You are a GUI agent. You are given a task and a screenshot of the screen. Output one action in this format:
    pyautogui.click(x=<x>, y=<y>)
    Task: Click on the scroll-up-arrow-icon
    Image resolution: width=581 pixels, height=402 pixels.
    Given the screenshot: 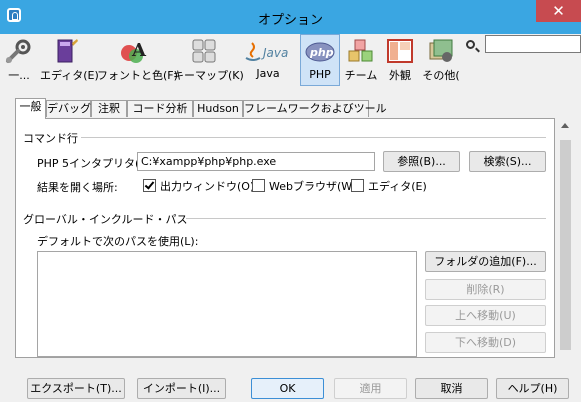 What is the action you would take?
    pyautogui.click(x=565, y=125)
    